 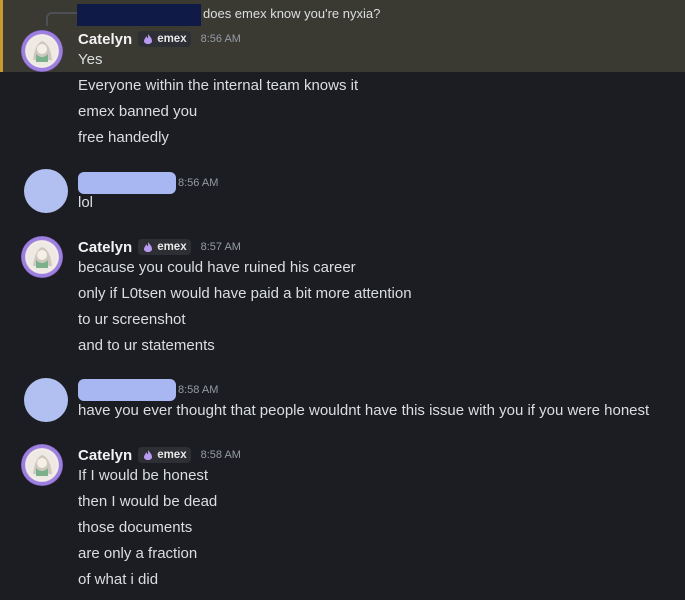 I want to click on timestamp: 8:57 AM, so click(x=221, y=247).